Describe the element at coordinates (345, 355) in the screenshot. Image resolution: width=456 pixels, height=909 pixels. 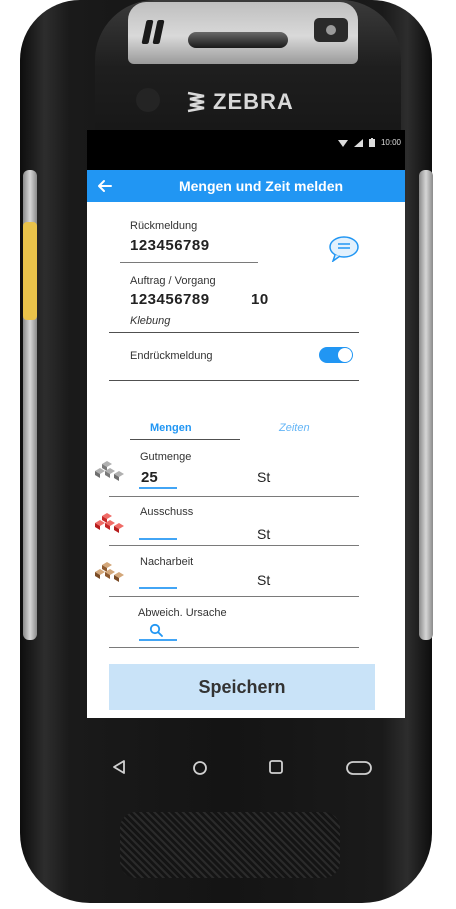
I see `toggle-knob` at that location.